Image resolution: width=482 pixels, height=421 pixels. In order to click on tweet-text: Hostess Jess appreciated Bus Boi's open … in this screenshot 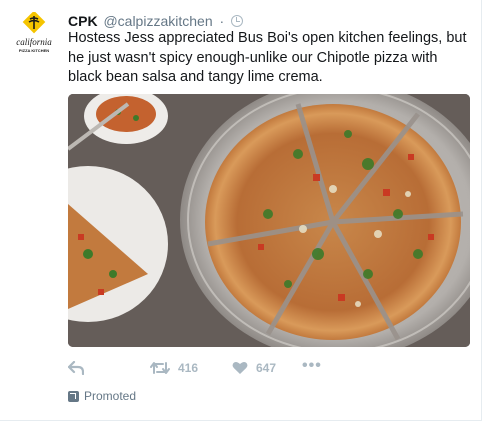, I will do `click(267, 57)`.